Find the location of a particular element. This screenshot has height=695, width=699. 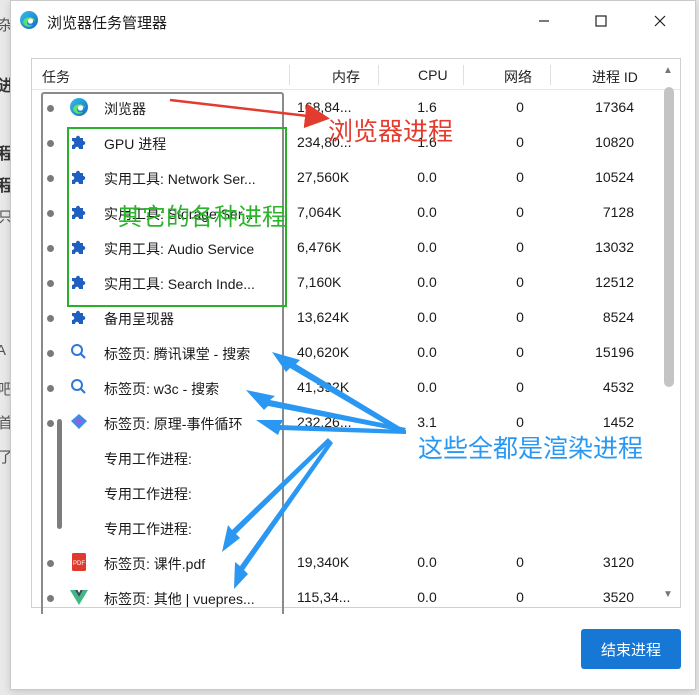

end-process-button: 结束进程 is located at coordinates (631, 649).